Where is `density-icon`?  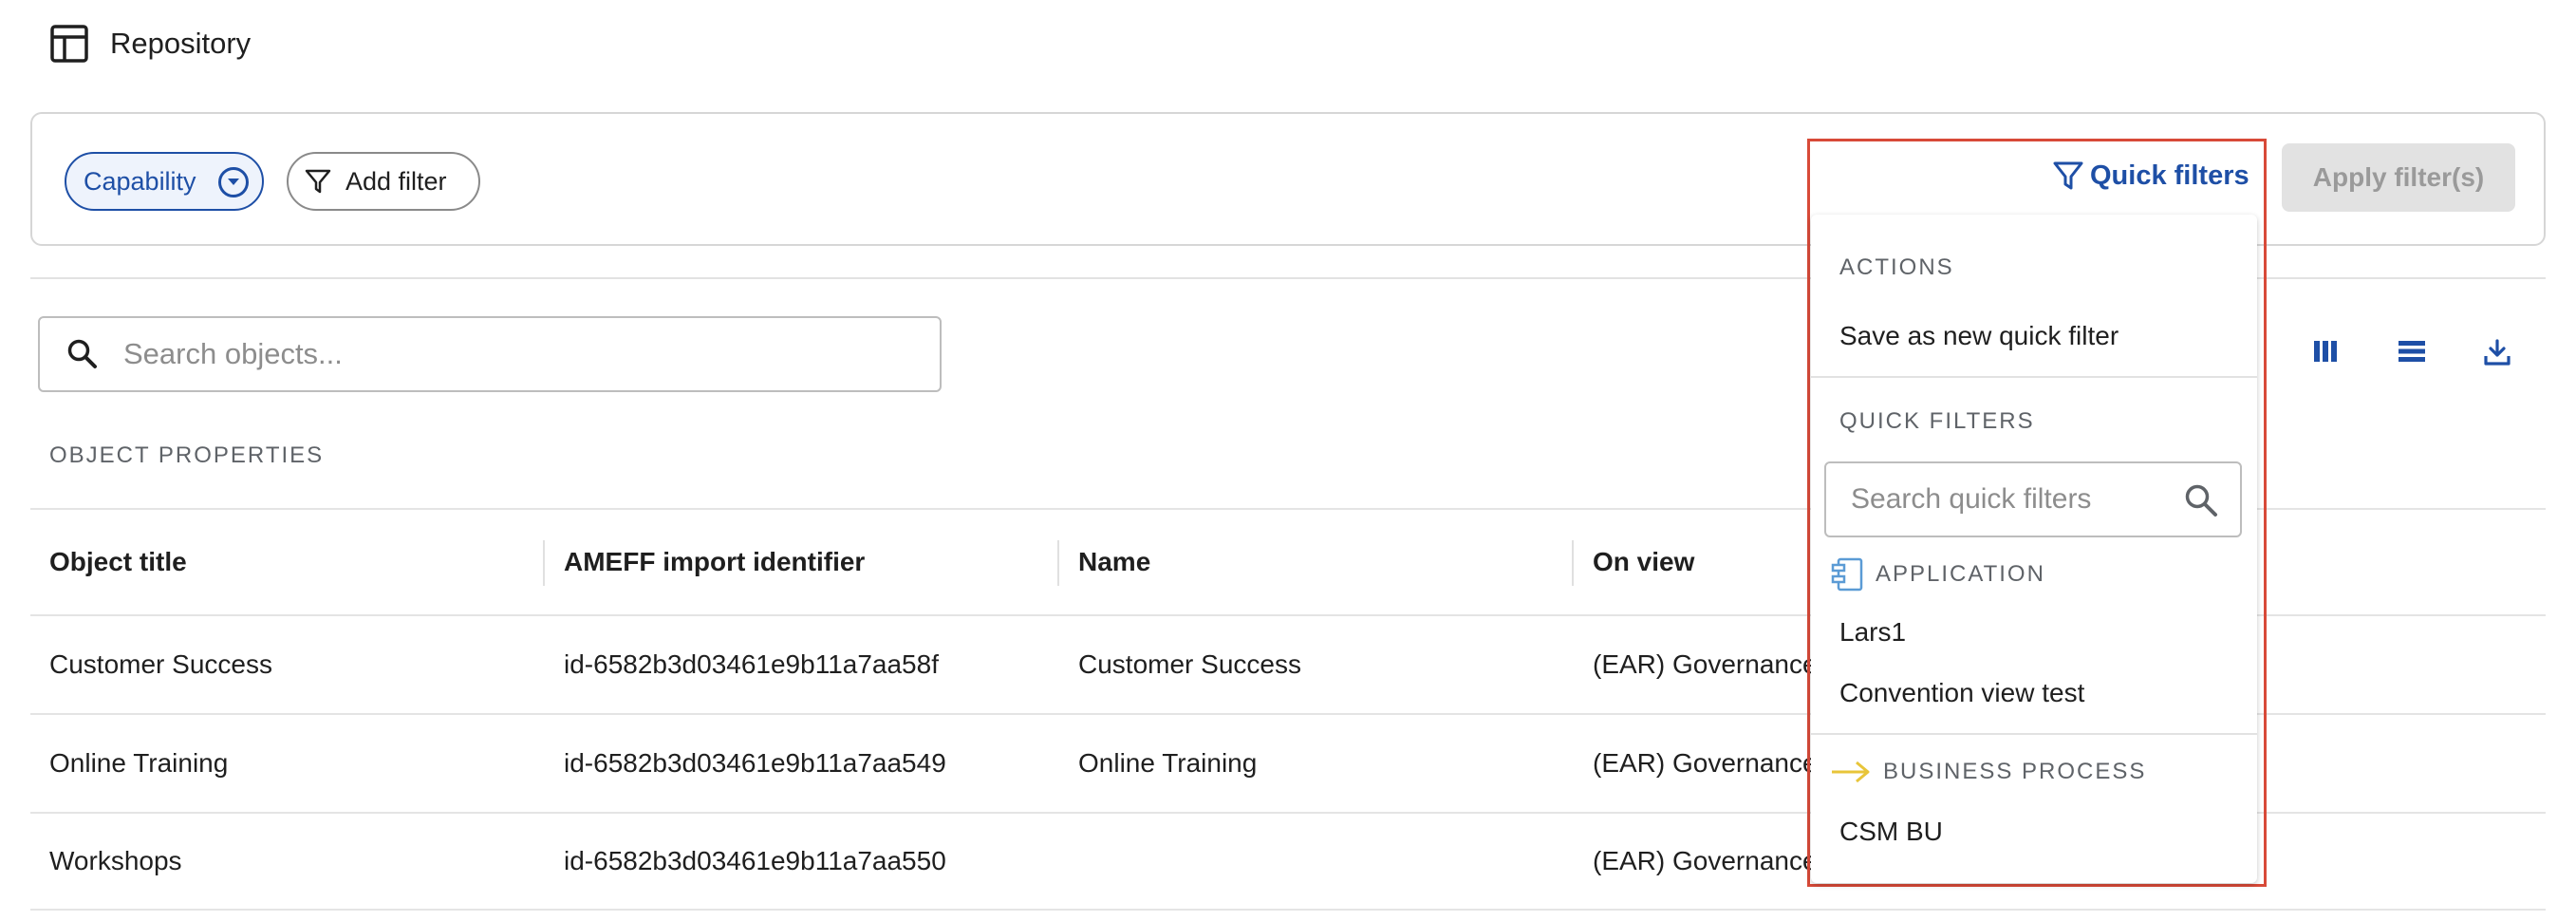 density-icon is located at coordinates (2412, 351).